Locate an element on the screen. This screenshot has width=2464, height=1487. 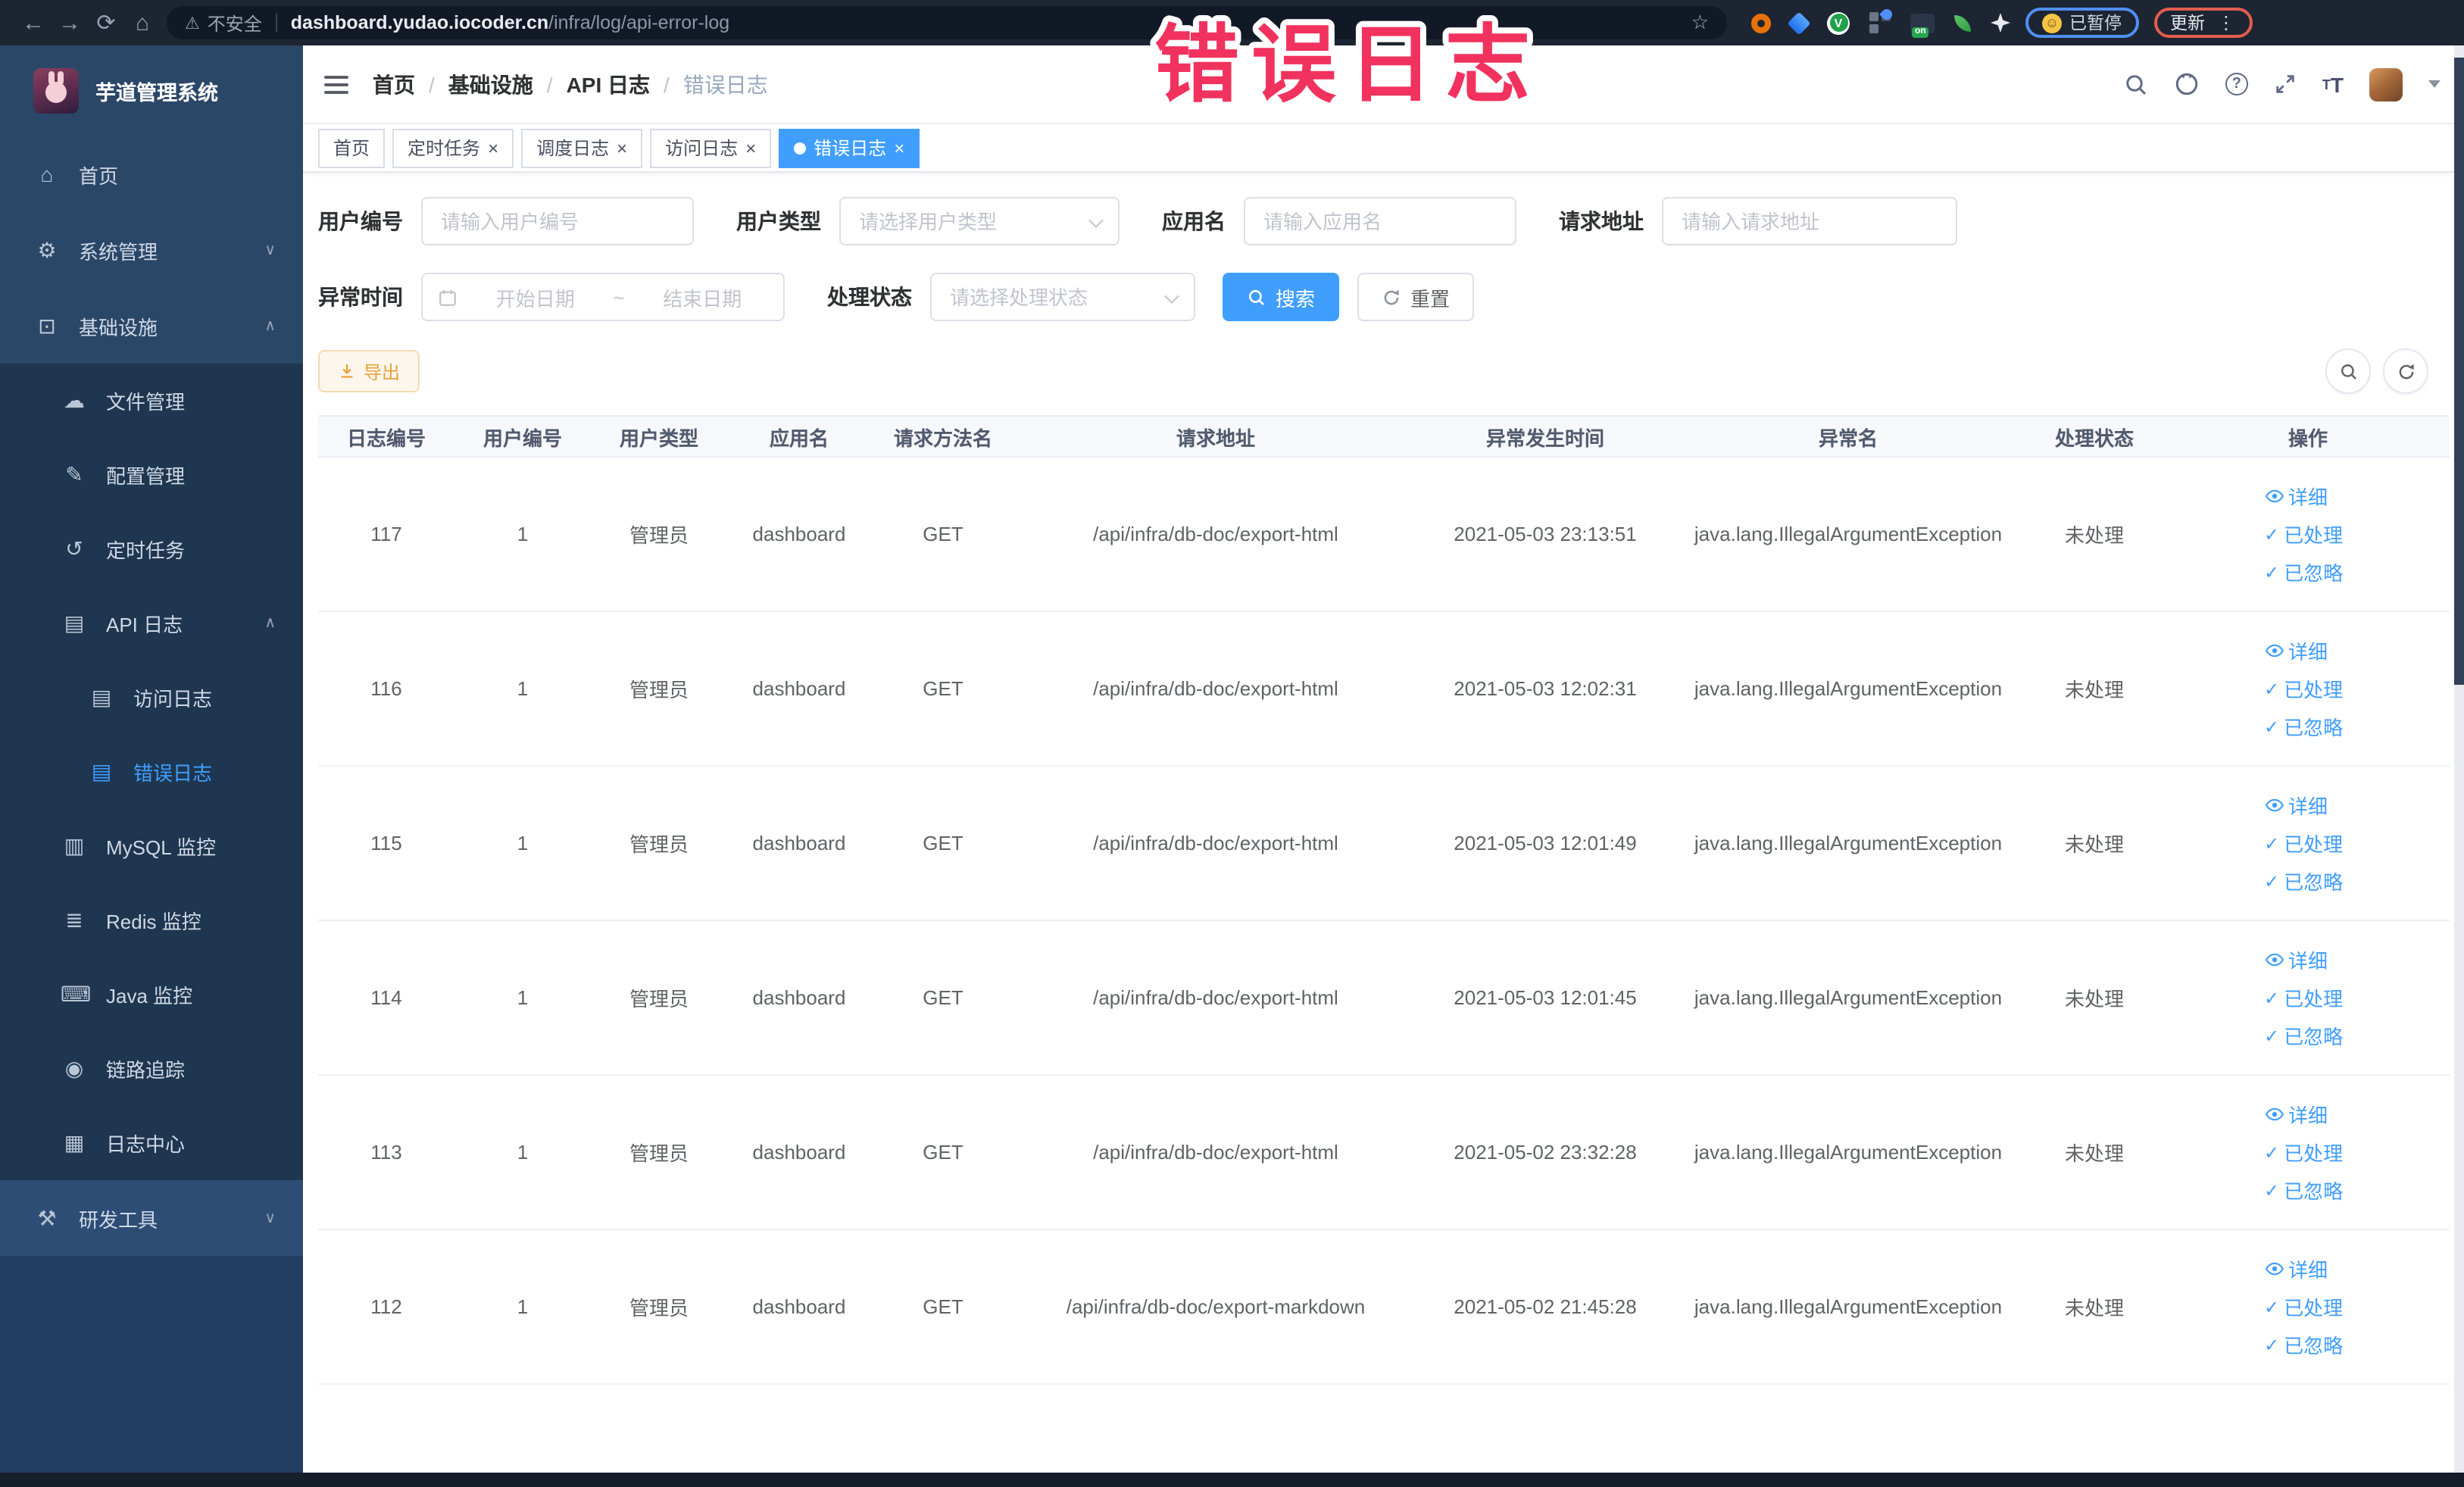
scrollbar-thumb is located at coordinates (2459, 371).